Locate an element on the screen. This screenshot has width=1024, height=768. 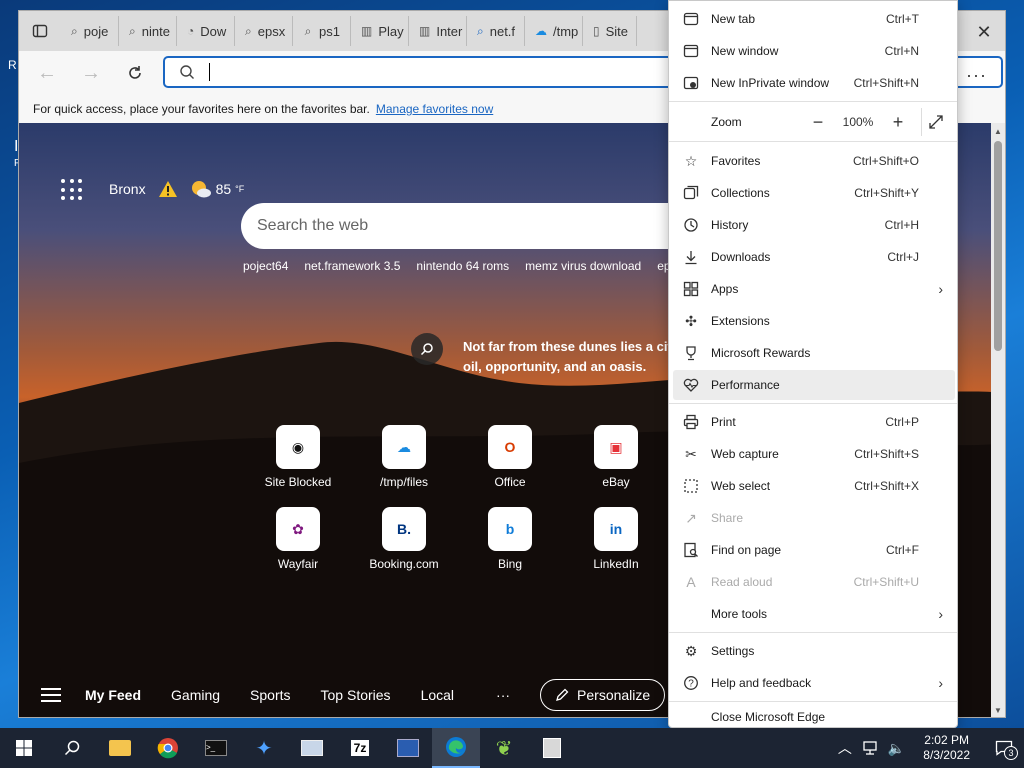
download-icon is located at coordinates (691, 257).